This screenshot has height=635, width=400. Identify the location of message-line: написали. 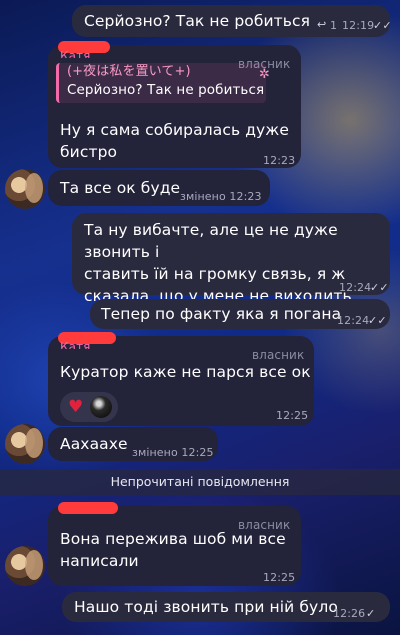
(99, 561).